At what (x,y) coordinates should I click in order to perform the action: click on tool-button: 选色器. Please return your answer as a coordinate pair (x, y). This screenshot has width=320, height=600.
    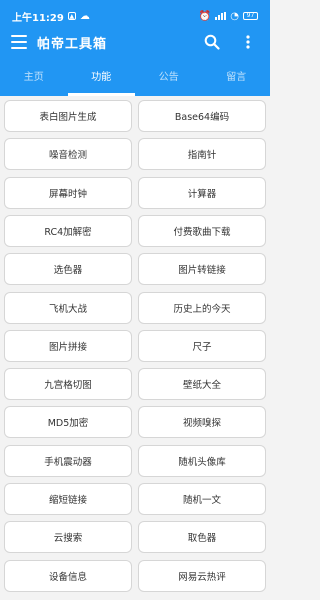
    Looking at the image, I should click on (68, 269).